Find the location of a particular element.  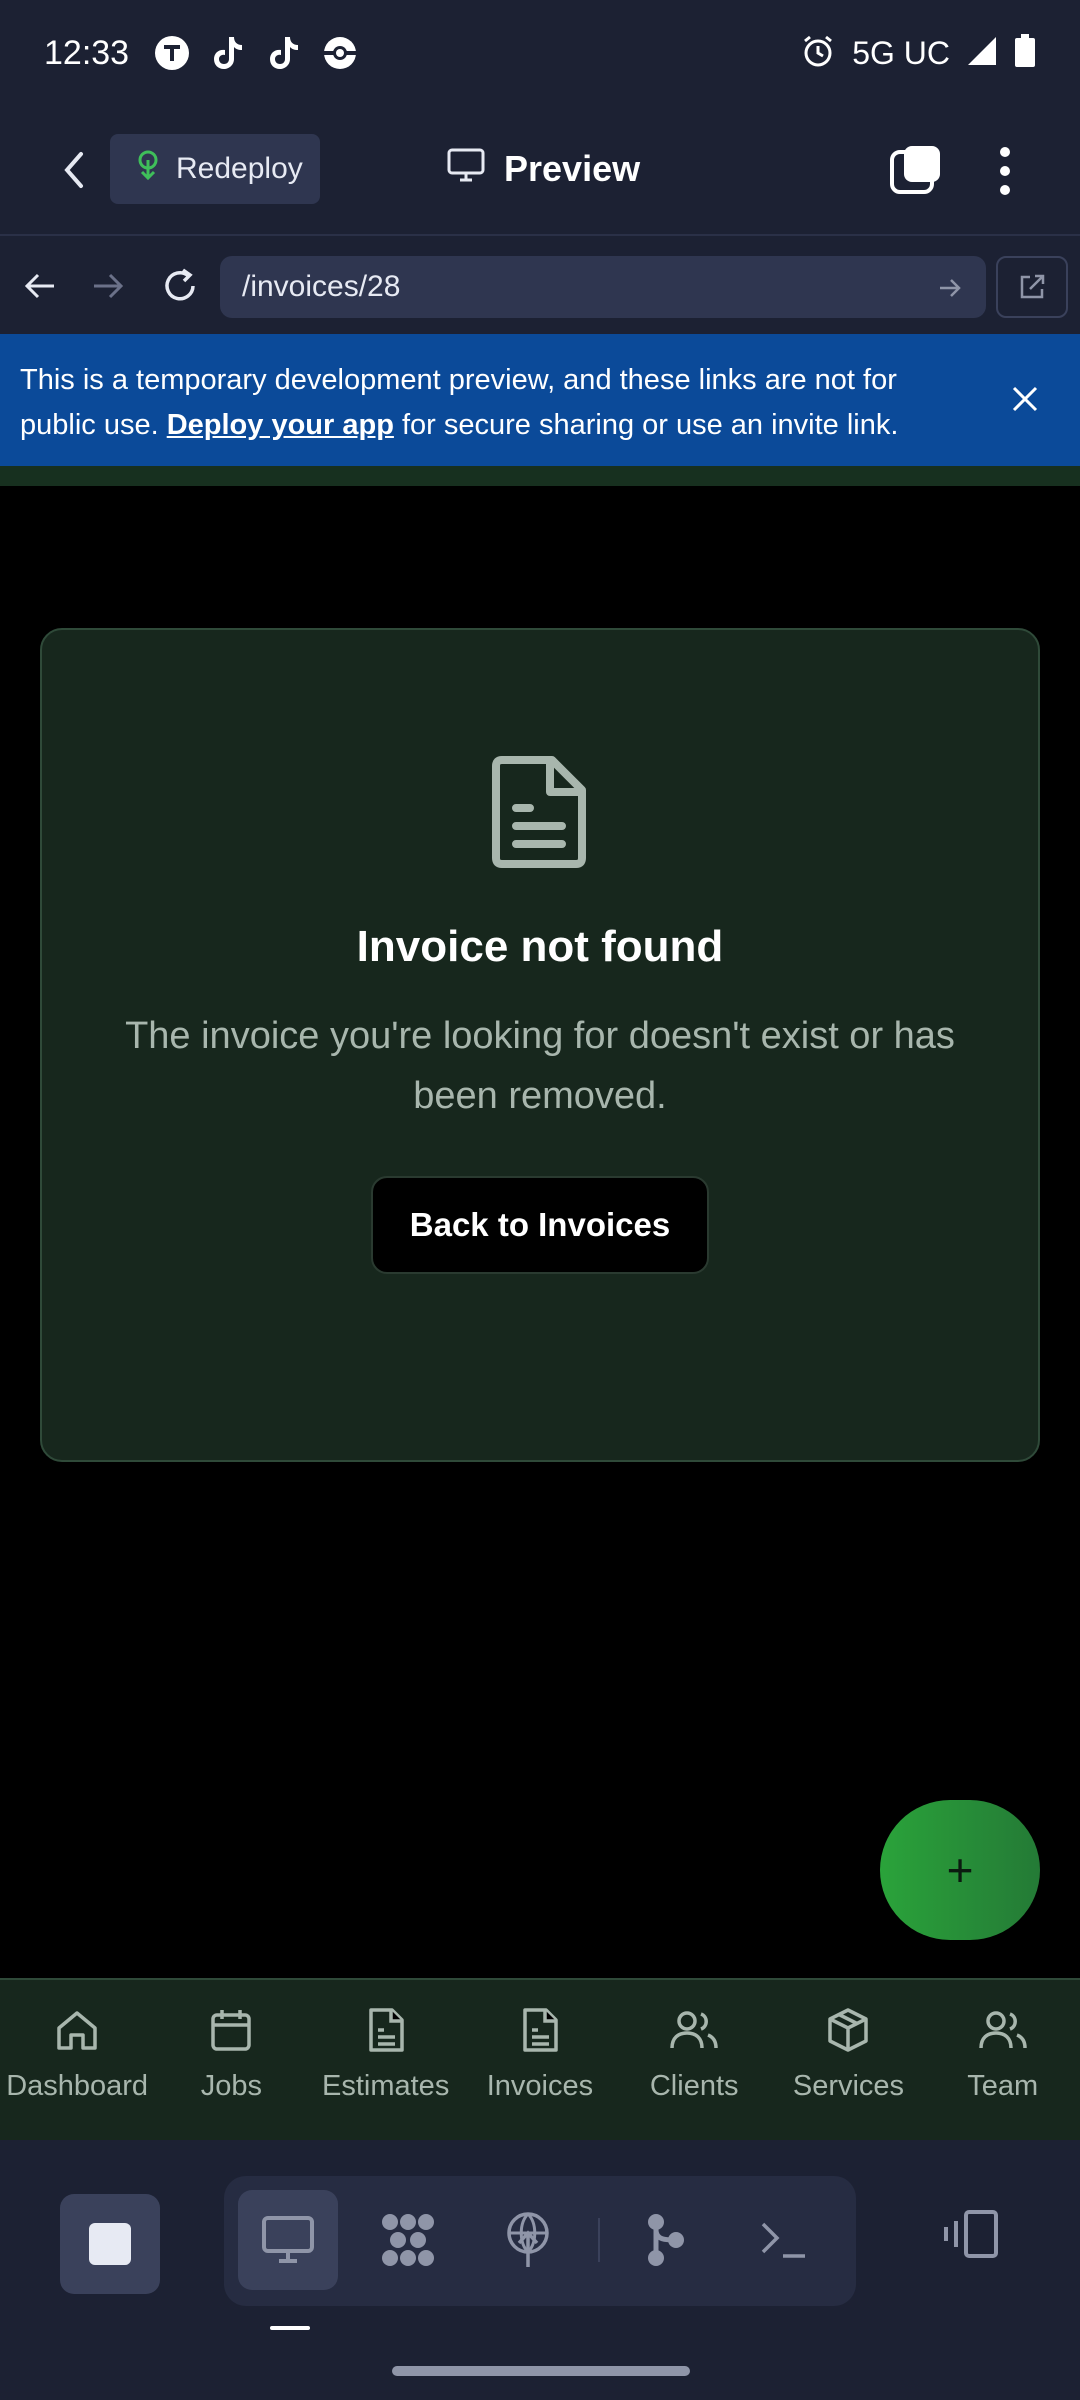

git-tool-button is located at coordinates (664, 2240).